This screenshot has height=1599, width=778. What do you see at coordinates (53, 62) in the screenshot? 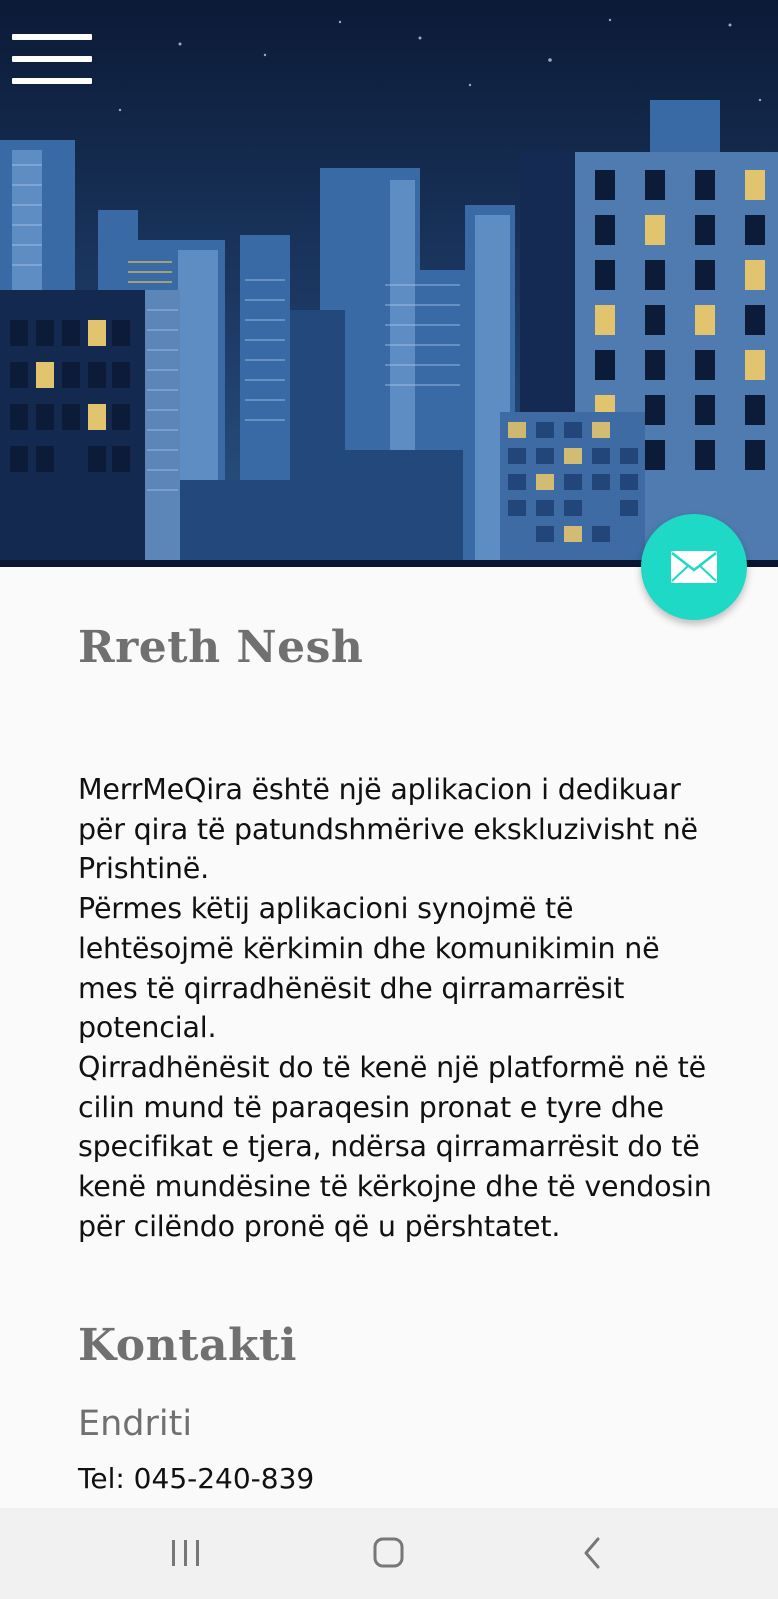
I see `hamburger-menu-icon` at bounding box center [53, 62].